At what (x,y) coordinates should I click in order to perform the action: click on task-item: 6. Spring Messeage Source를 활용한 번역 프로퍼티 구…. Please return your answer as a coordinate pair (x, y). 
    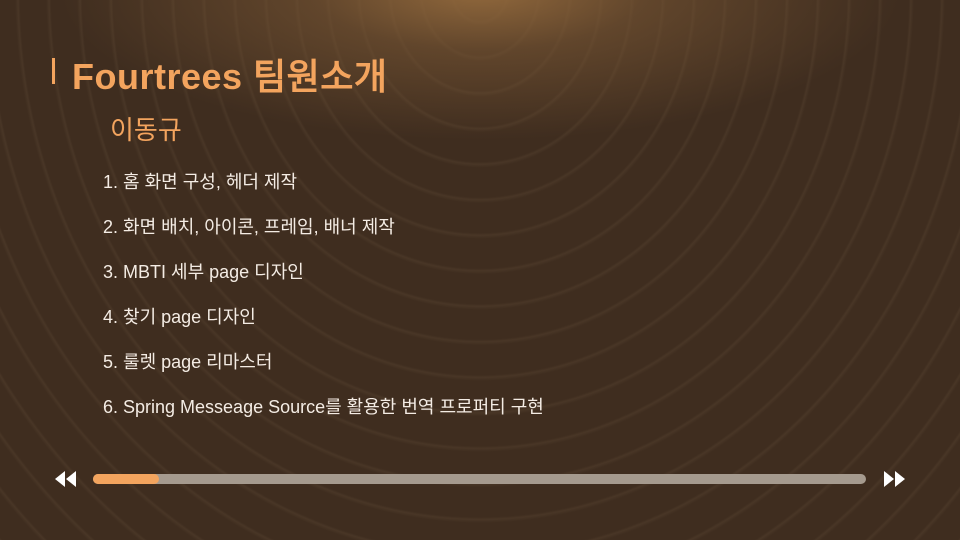
    Looking at the image, I should click on (323, 407).